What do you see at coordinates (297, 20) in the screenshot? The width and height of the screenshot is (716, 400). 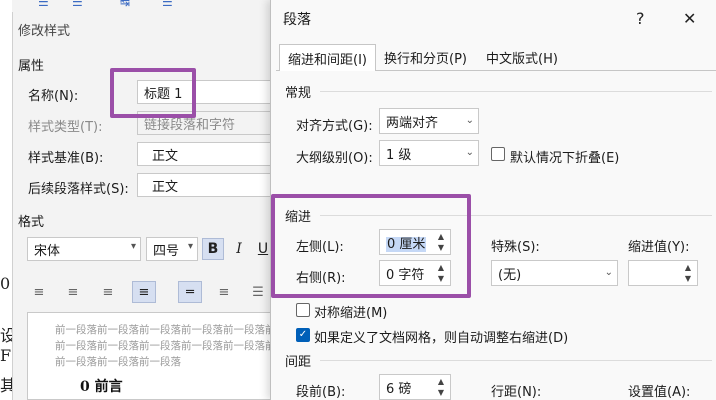 I see `paragraph-dialog-title: 段落` at bounding box center [297, 20].